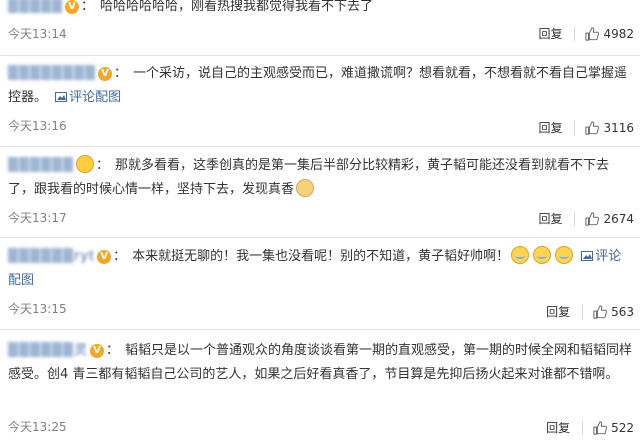 This screenshot has height=443, width=640. I want to click on username: ▒▒▒▒▒▒, so click(41, 166).